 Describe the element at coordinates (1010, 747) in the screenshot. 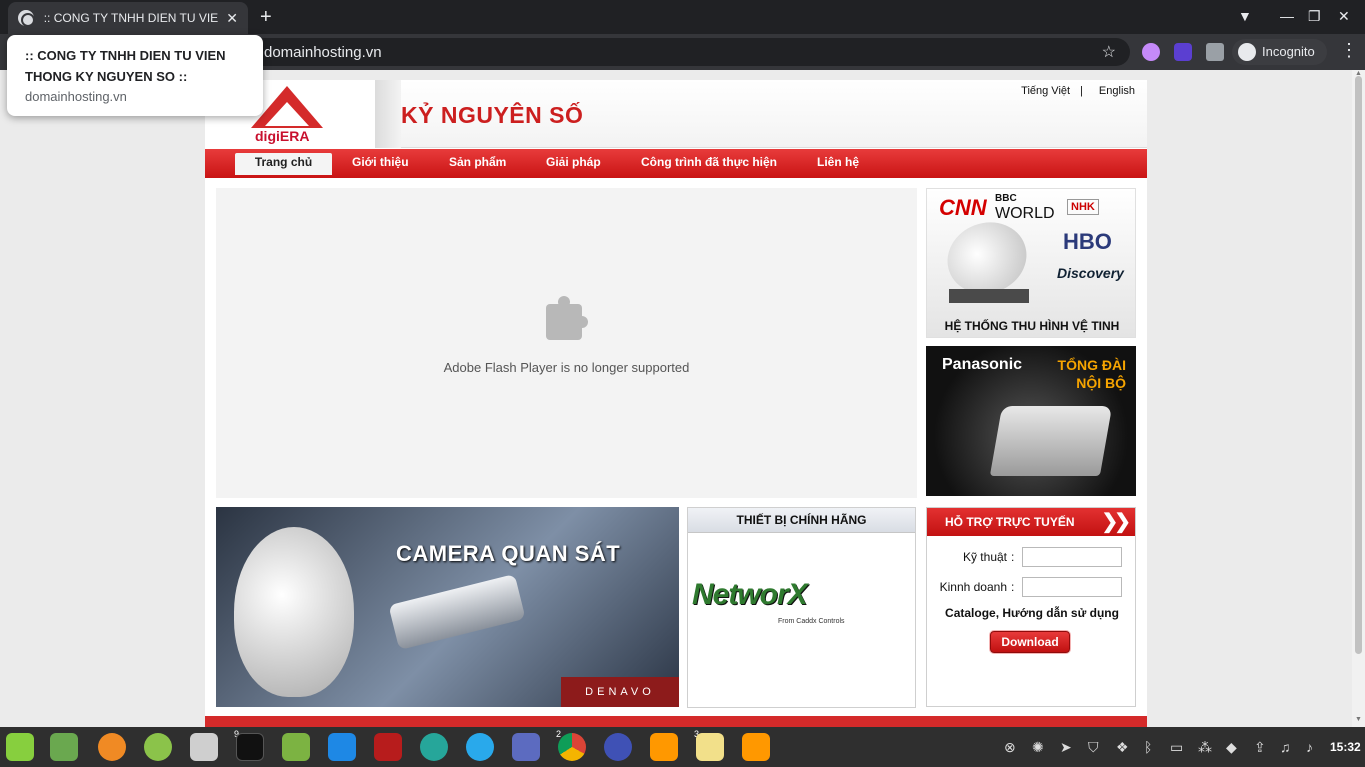

I see `tray-close-icon: ⊗` at that location.